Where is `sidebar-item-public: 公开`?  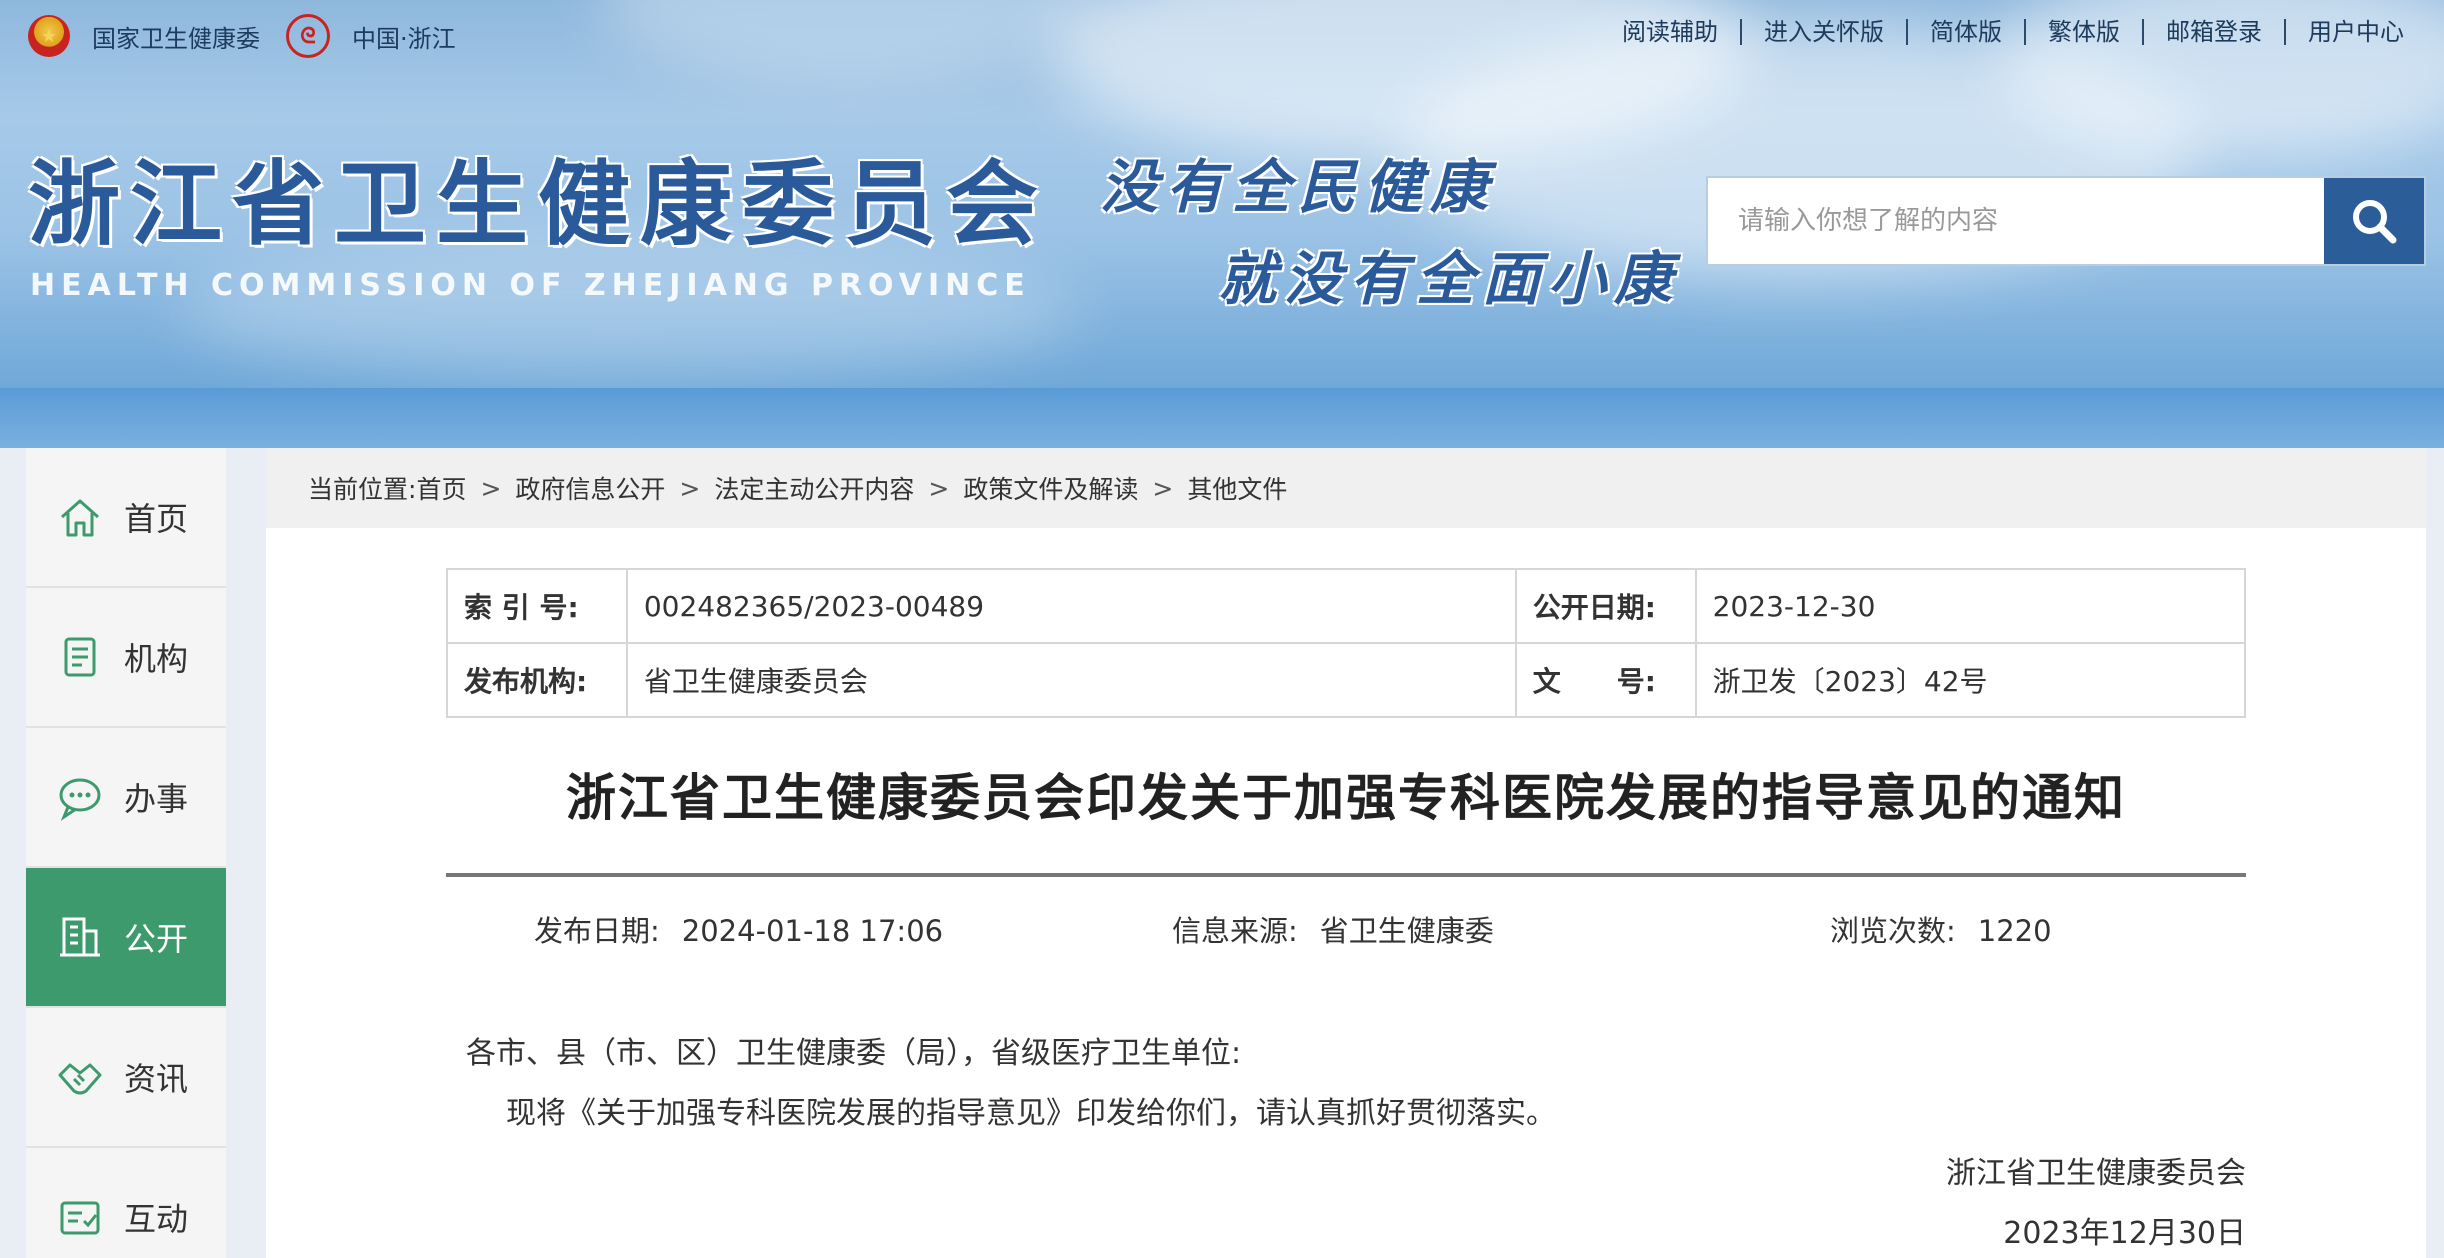
sidebar-item-public: 公开 is located at coordinates (126, 938).